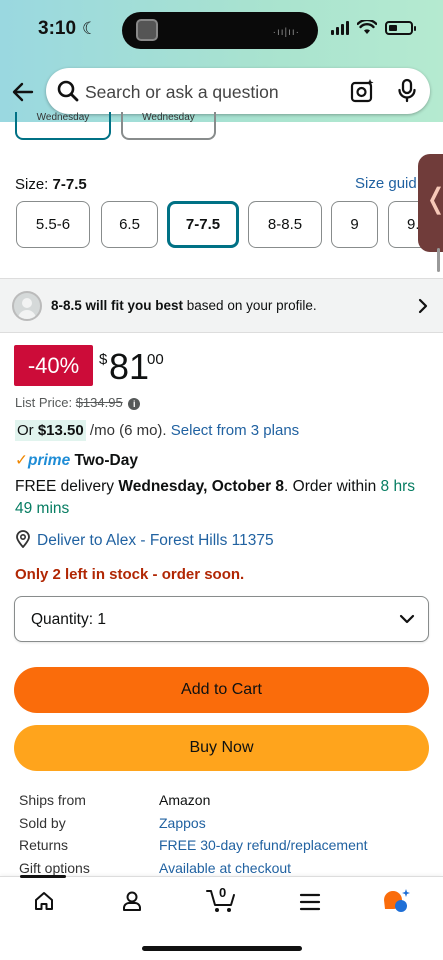  Describe the element at coordinates (129, 366) in the screenshot. I see `price-whole: 81` at that location.